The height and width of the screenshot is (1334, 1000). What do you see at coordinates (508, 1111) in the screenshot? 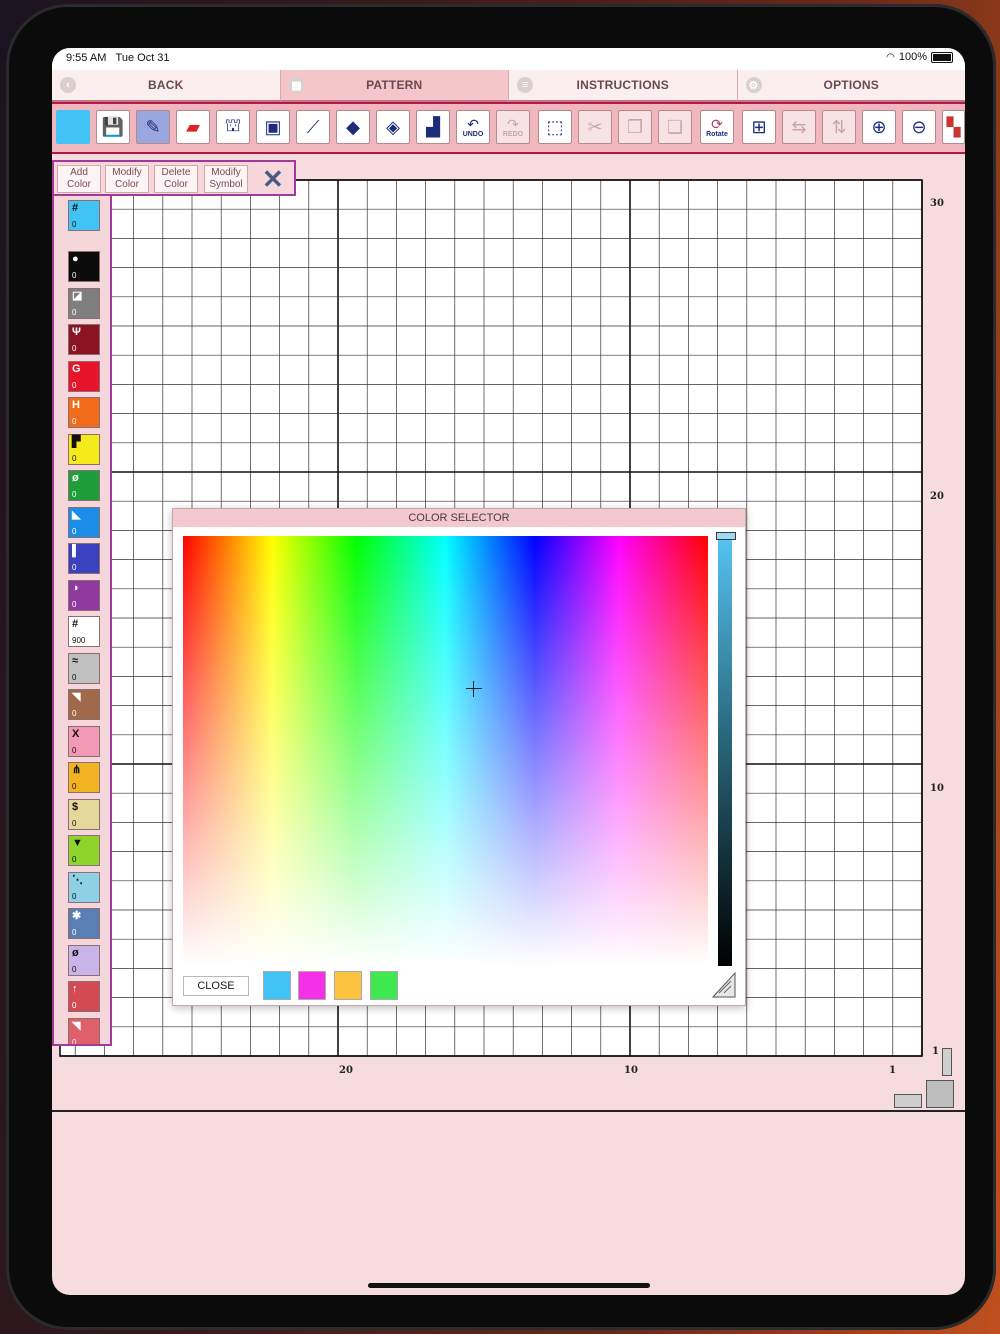
I see `bottom-divider` at bounding box center [508, 1111].